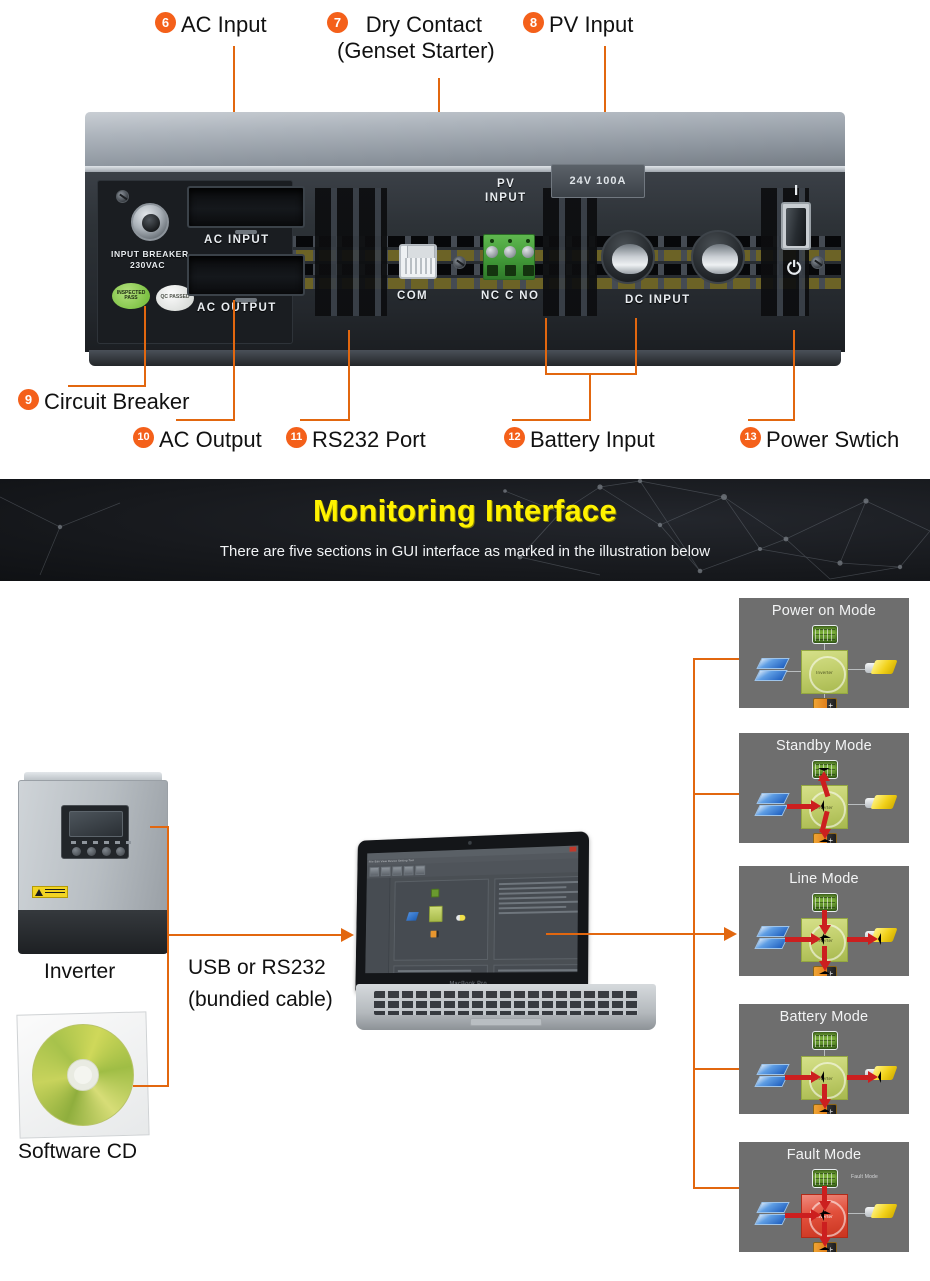 Image resolution: width=930 pixels, height=1281 pixels. I want to click on input-breaker-label-line1: INPUT BREAKER, so click(150, 254).